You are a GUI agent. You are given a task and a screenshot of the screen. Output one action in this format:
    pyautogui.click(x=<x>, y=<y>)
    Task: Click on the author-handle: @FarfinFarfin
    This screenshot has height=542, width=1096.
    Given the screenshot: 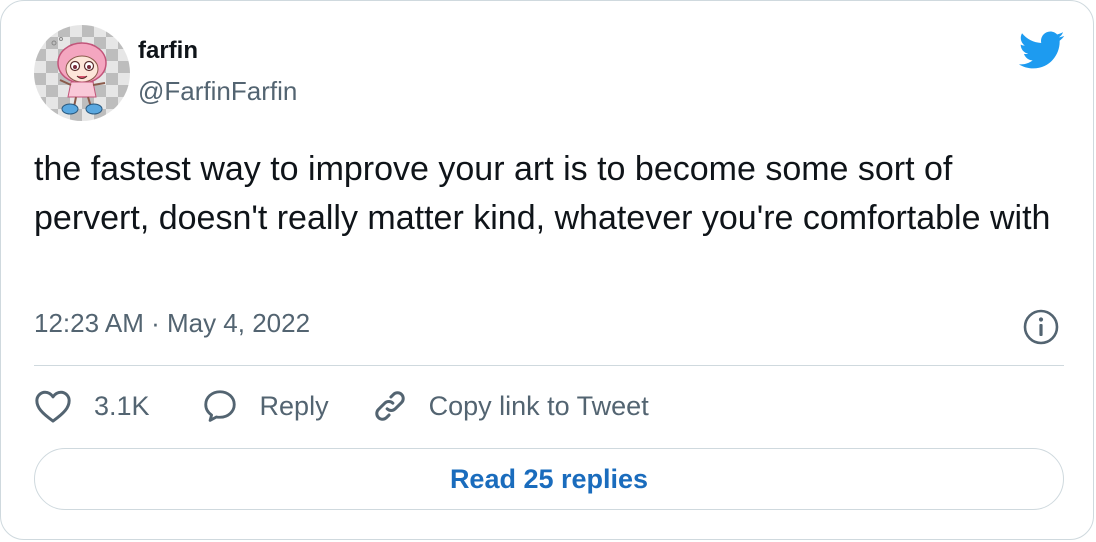 What is the action you would take?
    pyautogui.click(x=217, y=91)
    